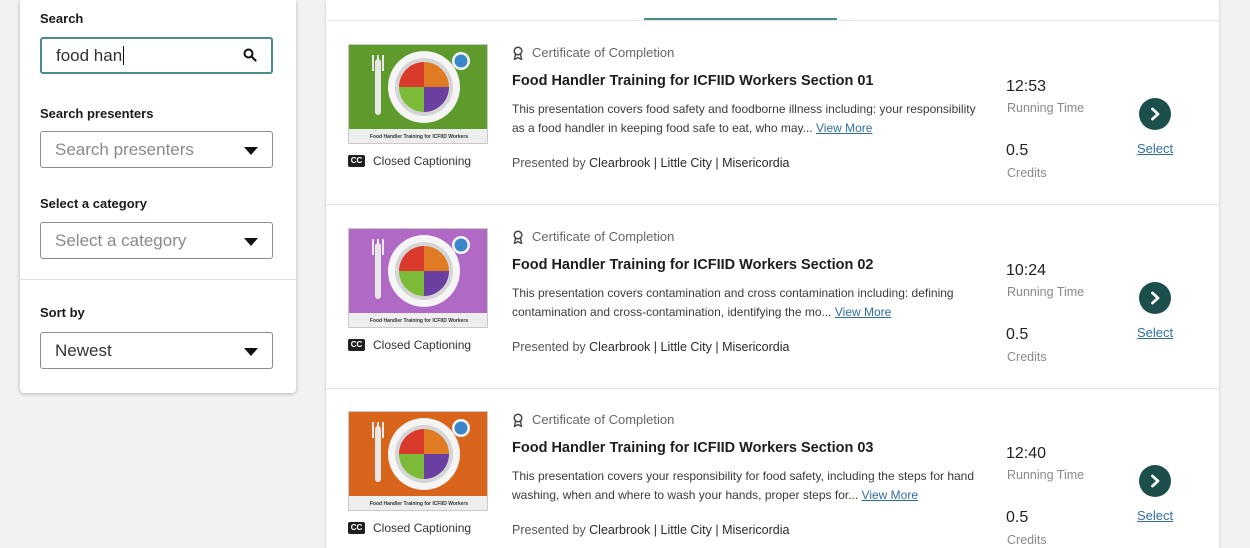 The image size is (1250, 548). Describe the element at coordinates (62, 312) in the screenshot. I see `sort-label: Sort by` at that location.